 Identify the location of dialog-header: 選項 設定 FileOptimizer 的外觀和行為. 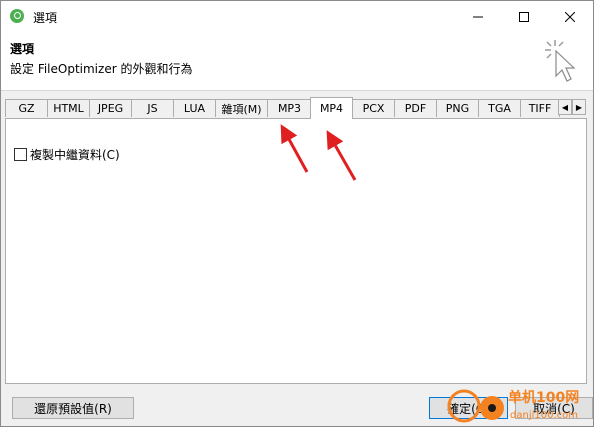
(297, 61).